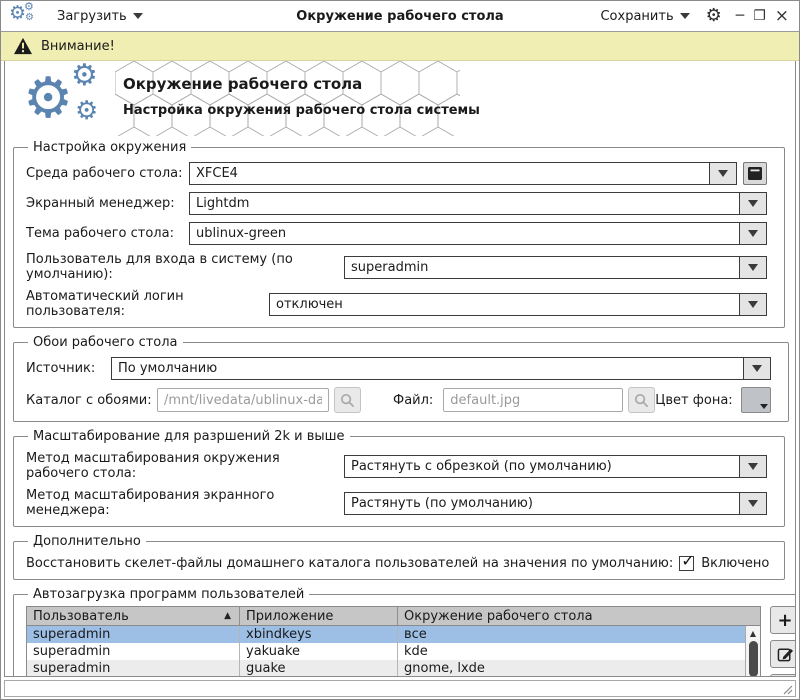 This screenshot has width=800, height=700. I want to click on wallpaper-dir-browse-button, so click(347, 400).